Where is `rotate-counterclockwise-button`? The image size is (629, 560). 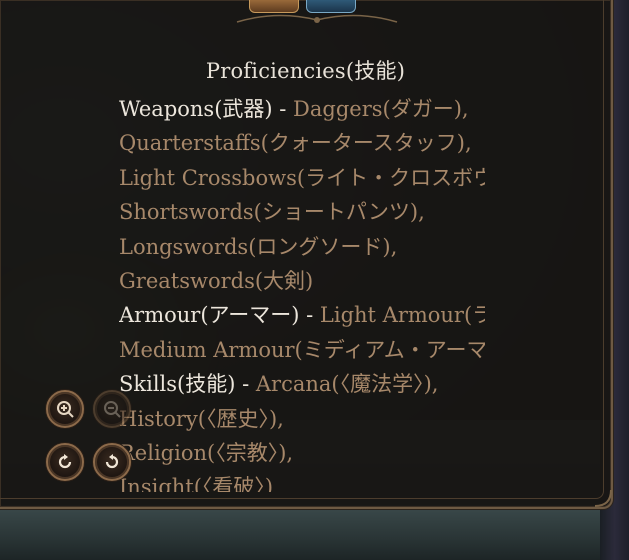 rotate-counterclockwise-button is located at coordinates (112, 462).